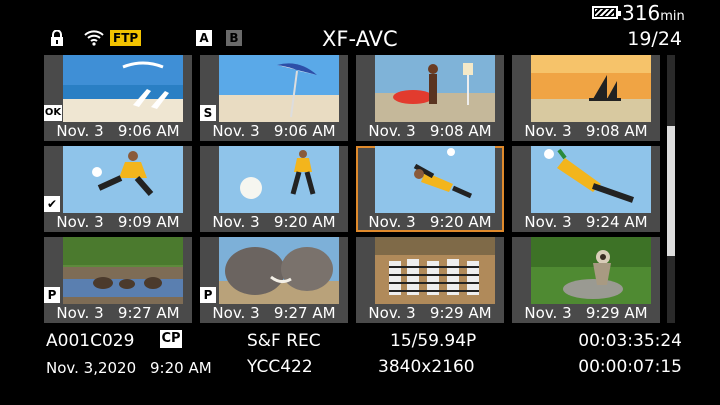  I want to click on remaining-time-value: 316, so click(641, 13).